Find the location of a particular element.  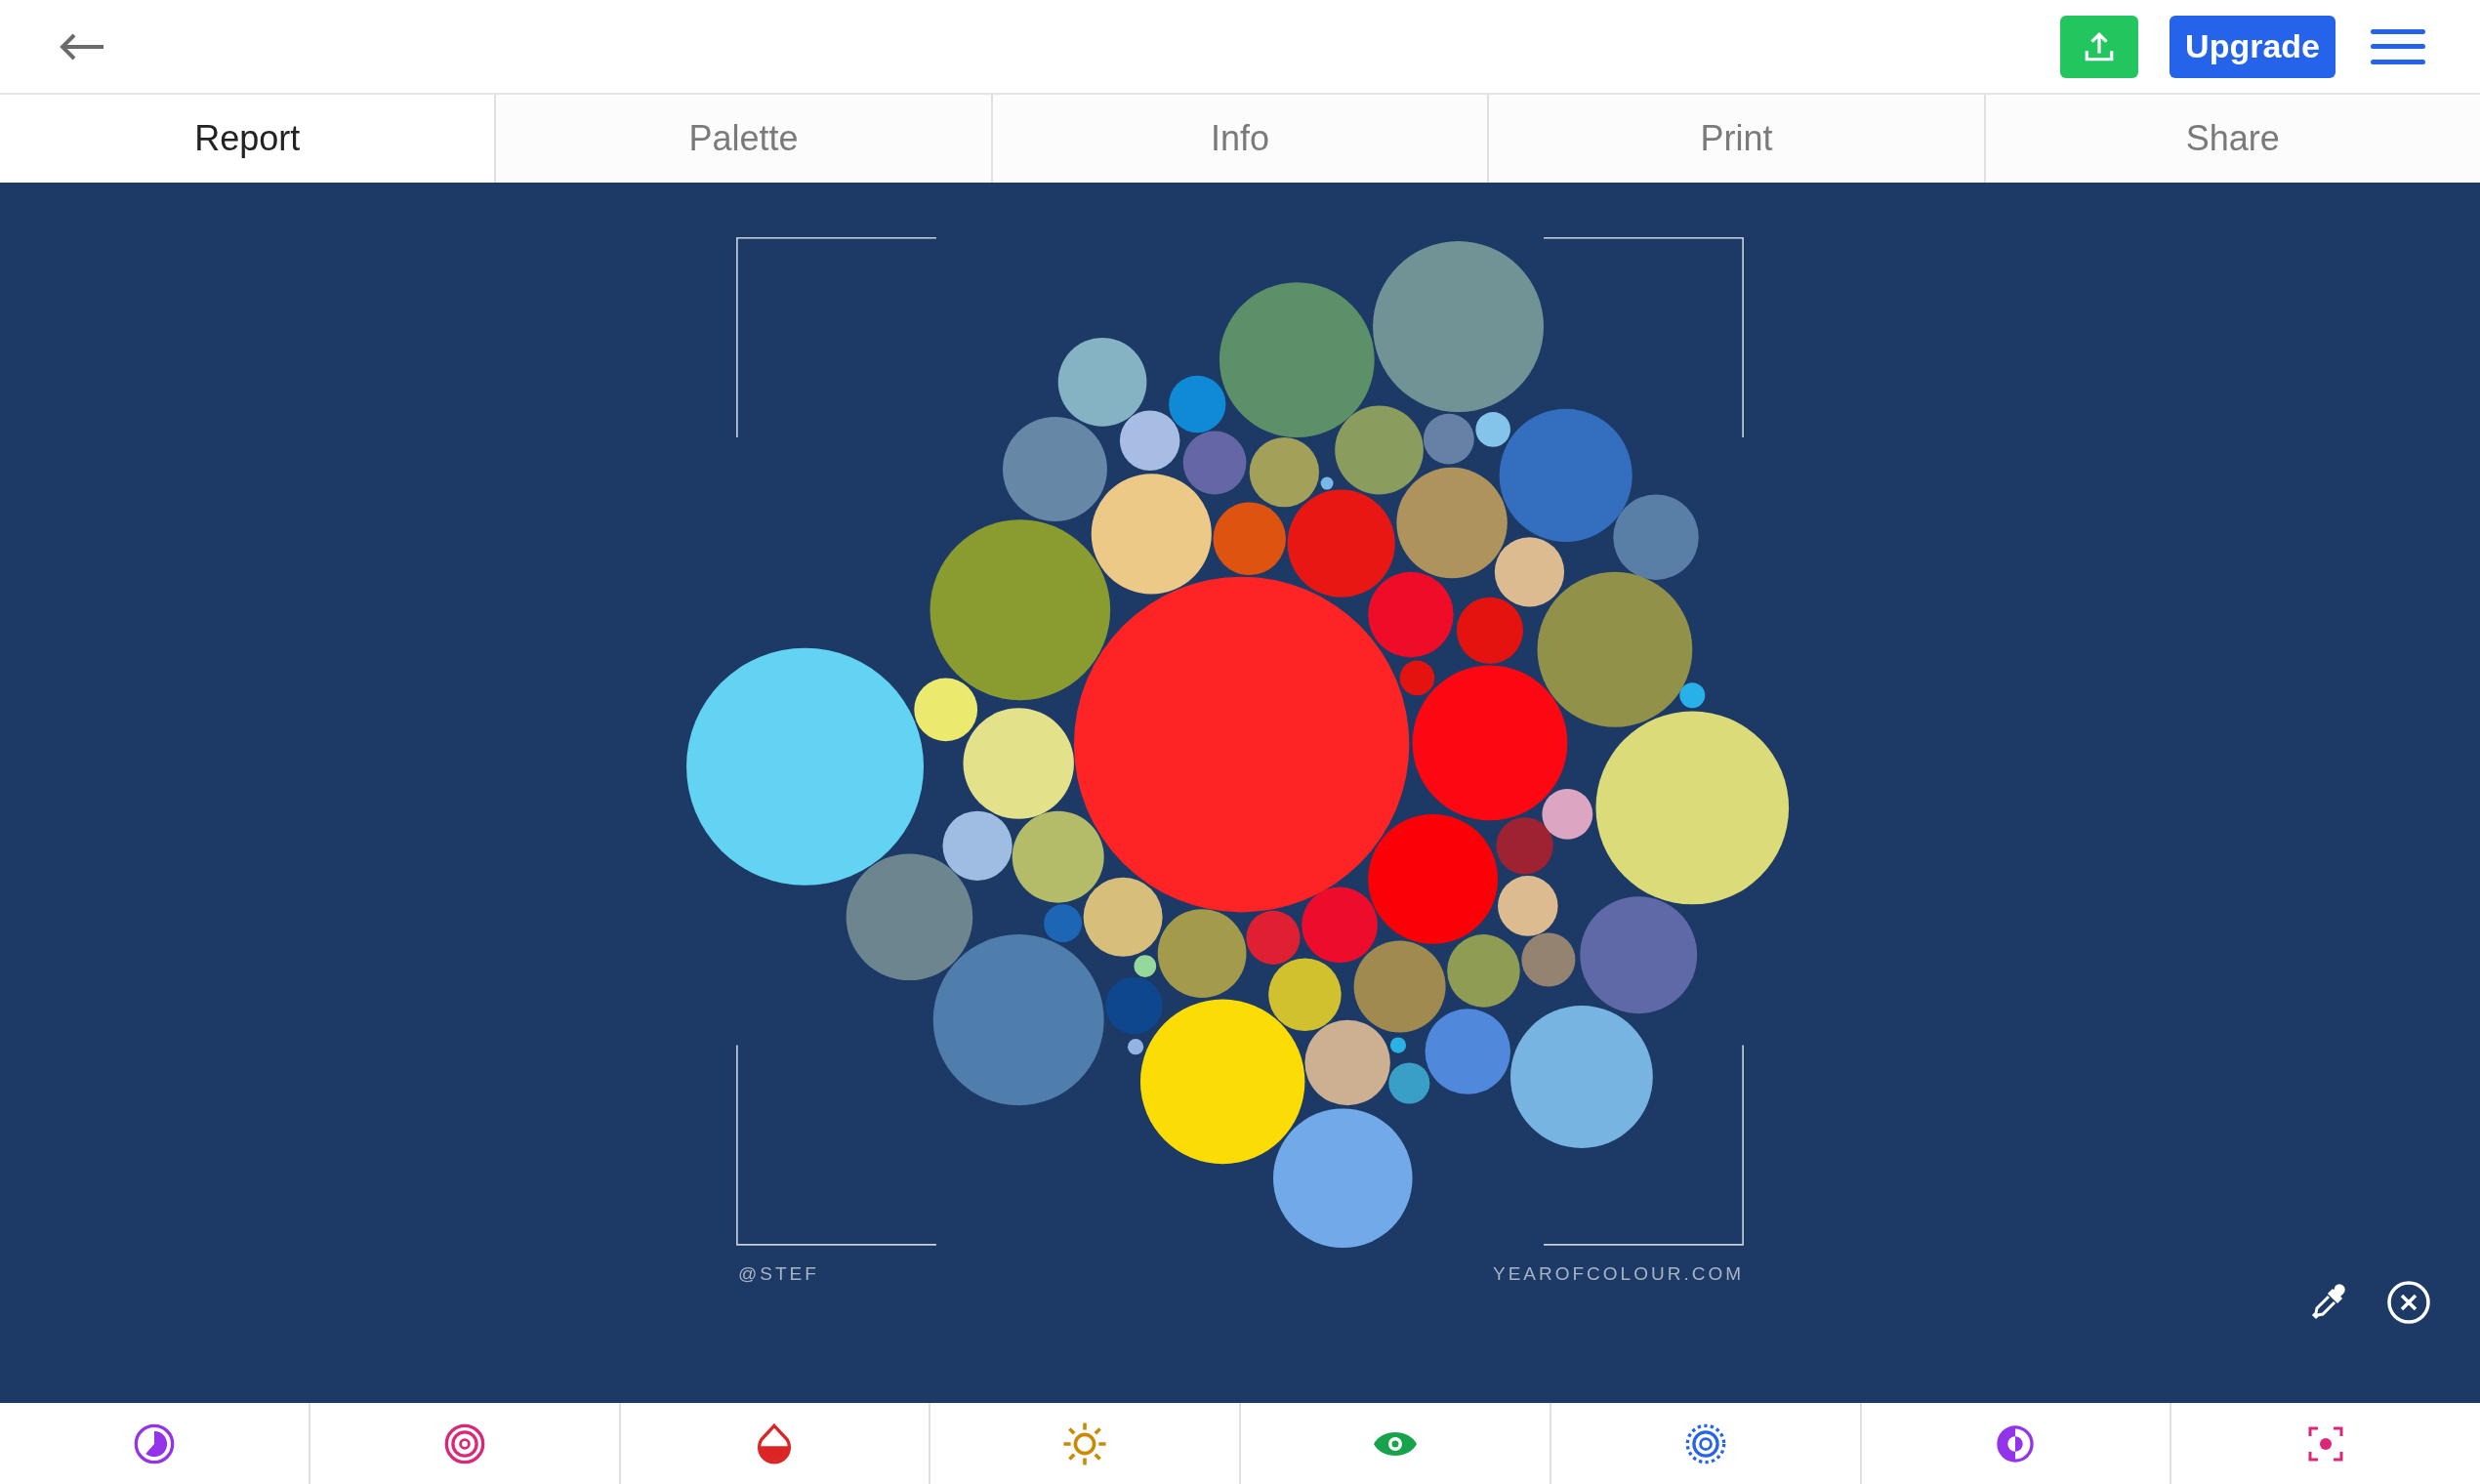

pie-chart-icon is located at coordinates (154, 1444).